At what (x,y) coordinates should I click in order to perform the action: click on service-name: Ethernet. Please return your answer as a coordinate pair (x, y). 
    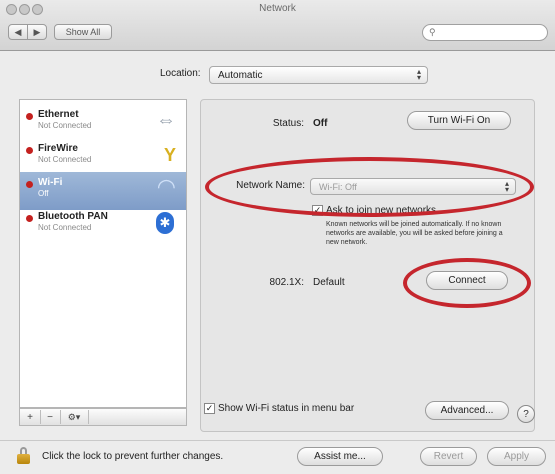
    Looking at the image, I should click on (58, 114).